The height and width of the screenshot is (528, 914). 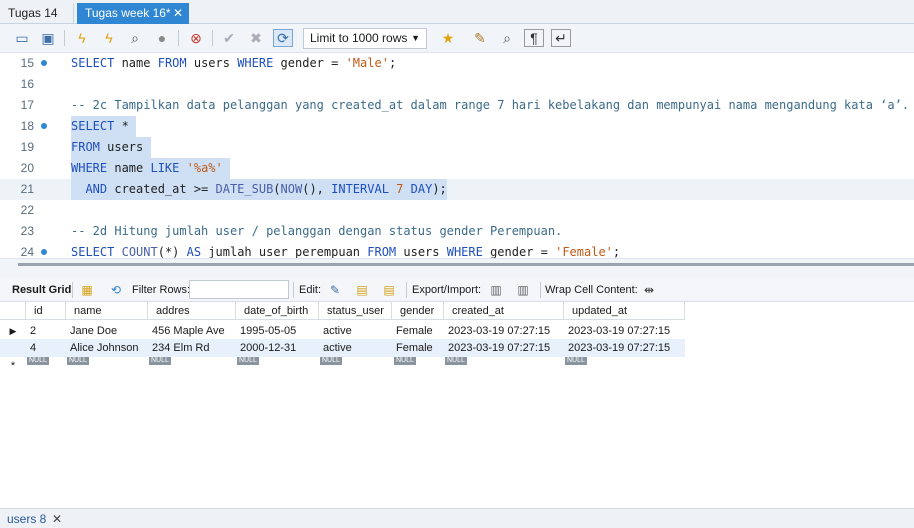 What do you see at coordinates (277, 348) in the screenshot?
I see `cell-date-of-birth: 2000-12-31` at bounding box center [277, 348].